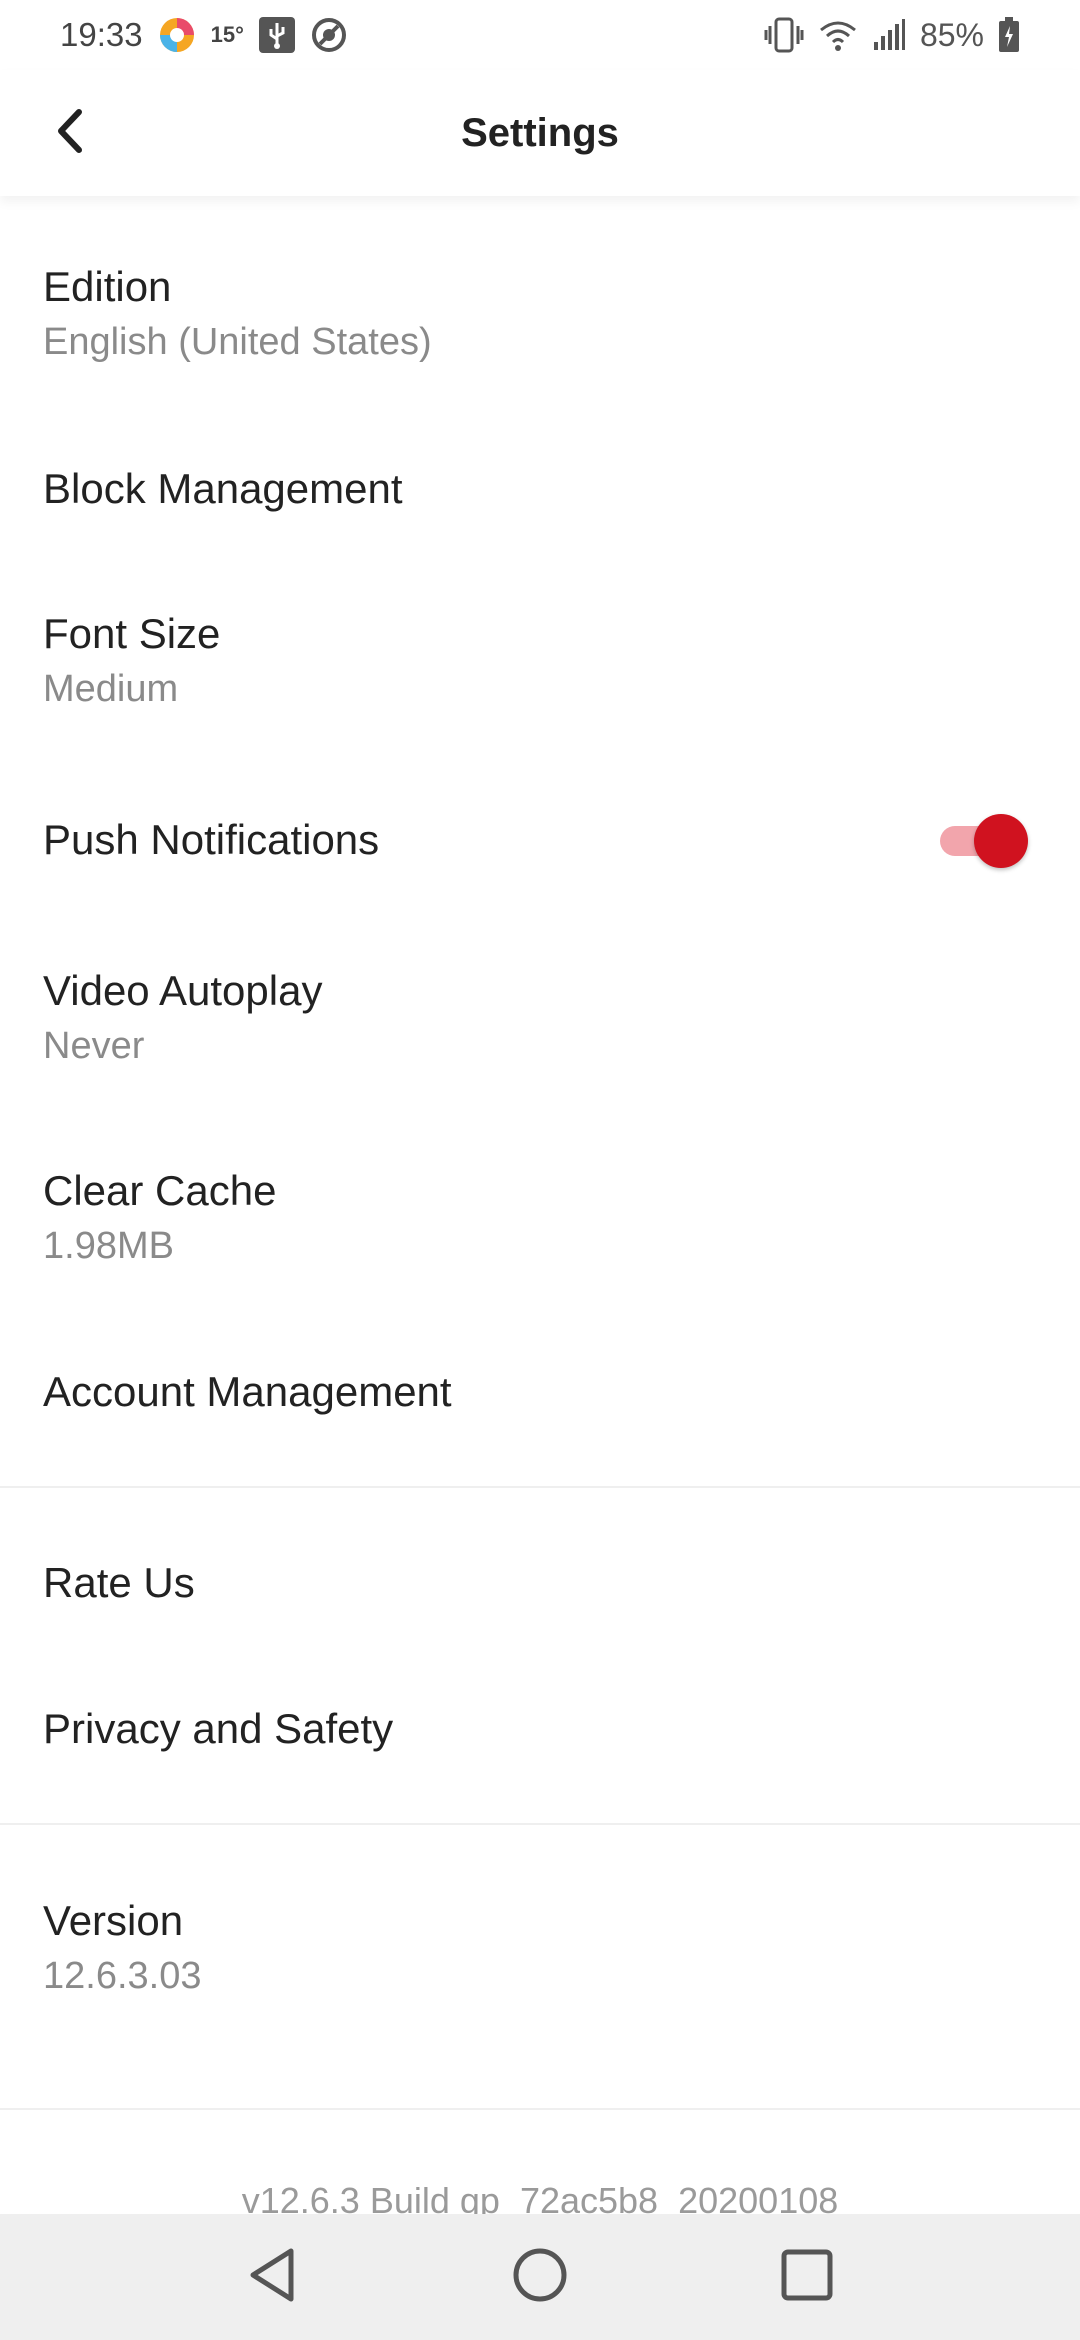  Describe the element at coordinates (889, 35) in the screenshot. I see `signal-icon` at that location.